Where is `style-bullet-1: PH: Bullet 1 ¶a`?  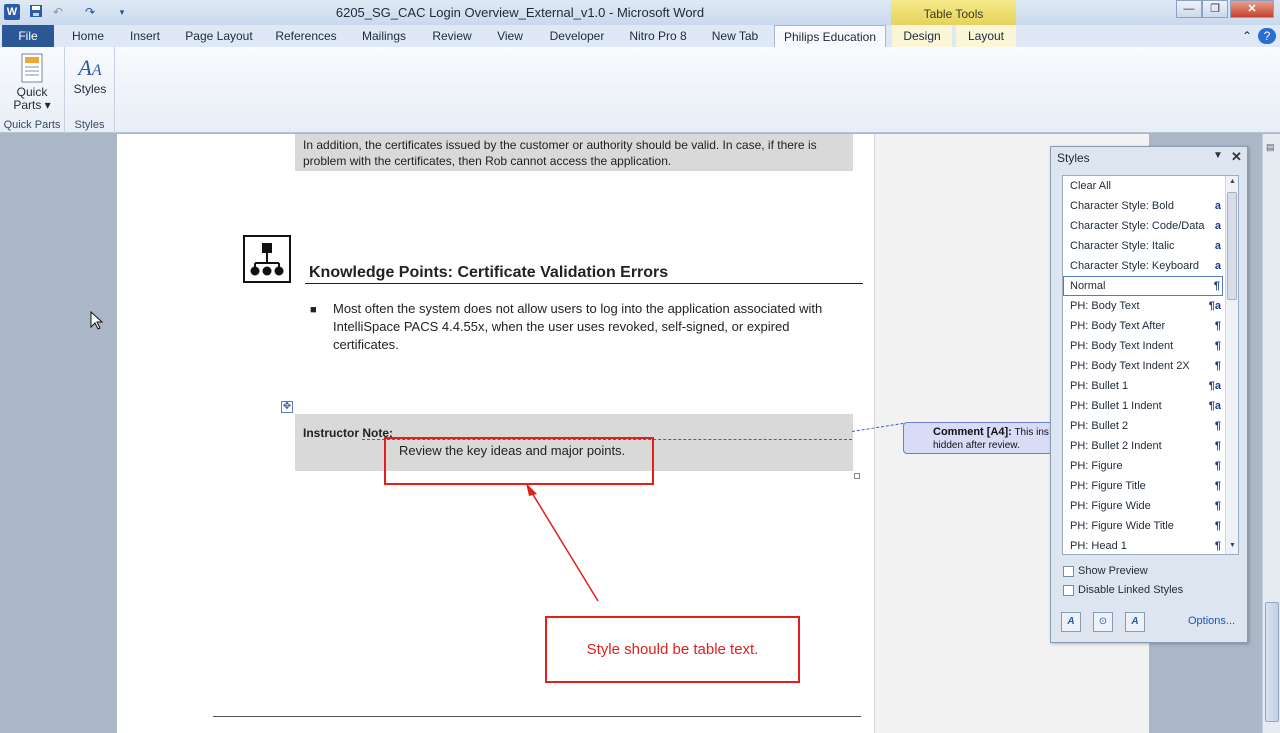 style-bullet-1: PH: Bullet 1 ¶a is located at coordinates (1143, 386).